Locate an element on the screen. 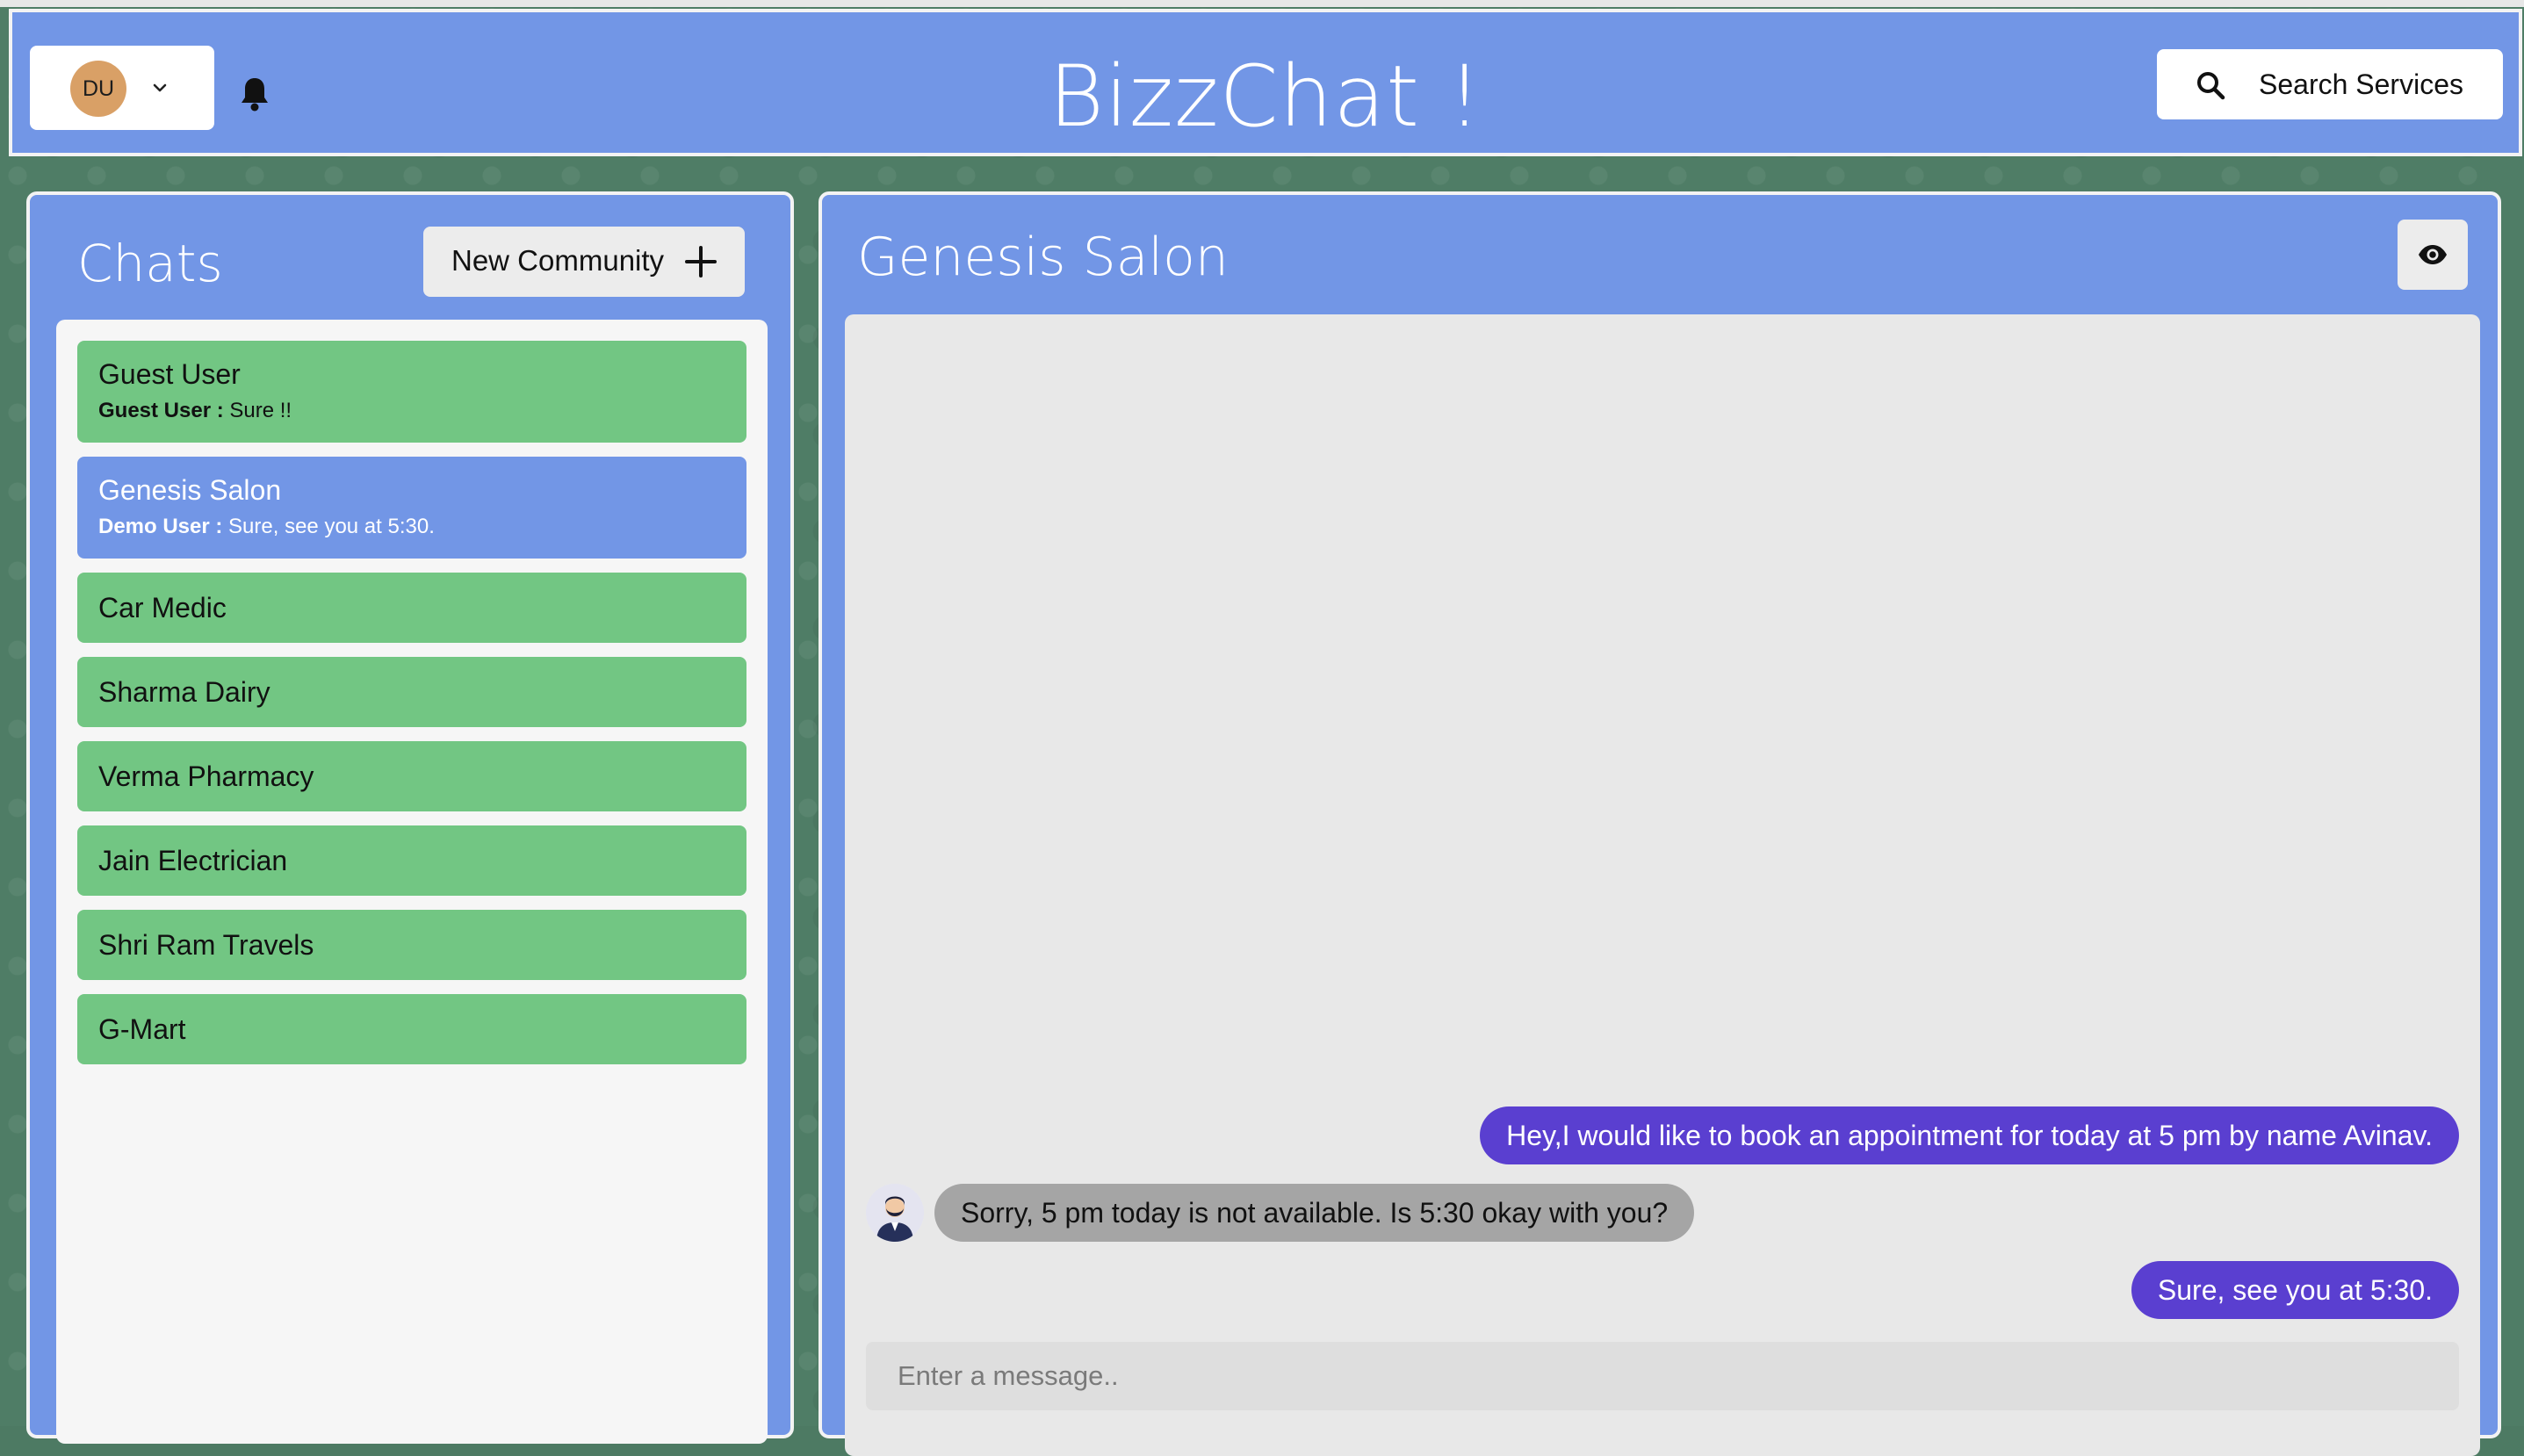 This screenshot has width=2524, height=1456. new-community-label: New Community is located at coordinates (558, 260).